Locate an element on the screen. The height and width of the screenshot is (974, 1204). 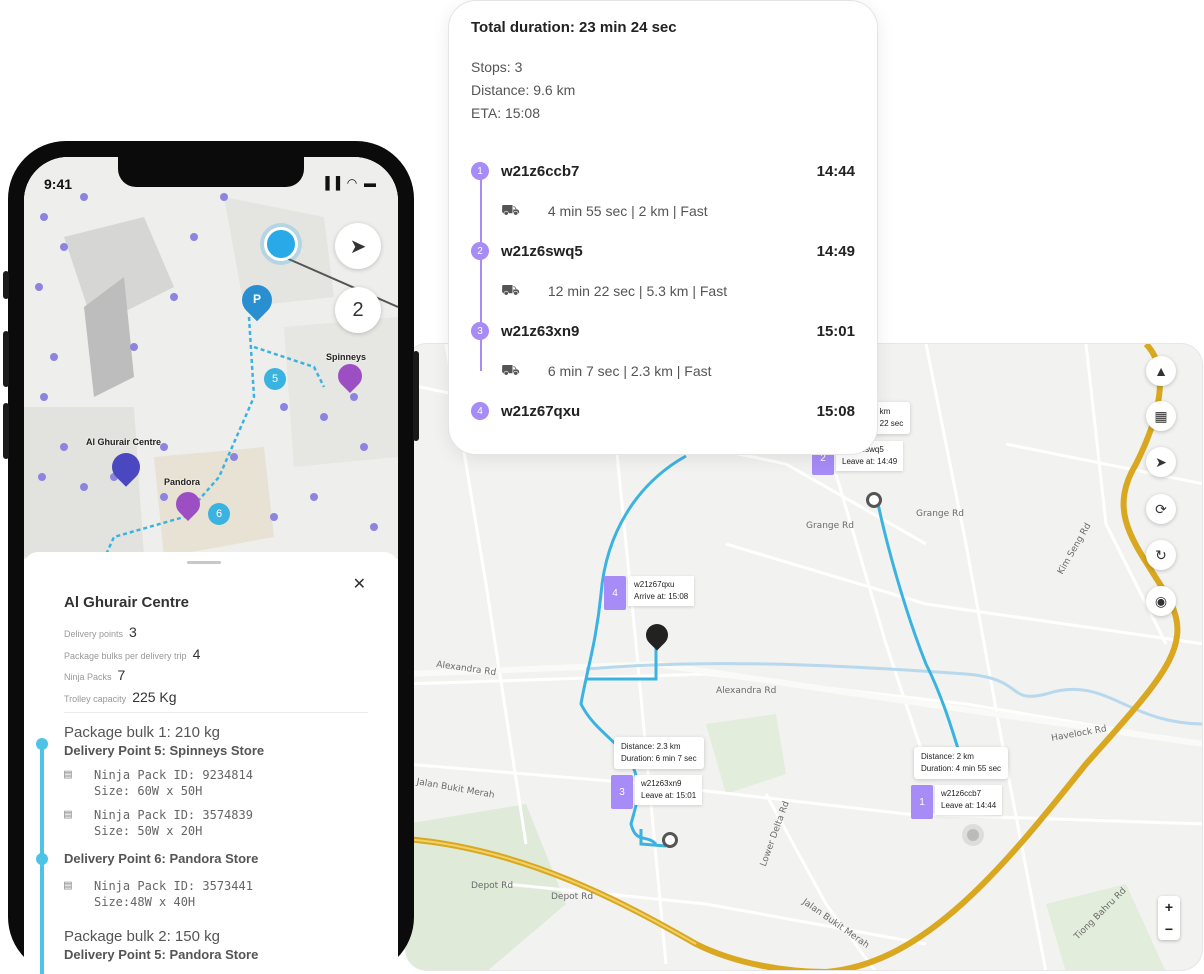
leg-row: ⛟ 12 min 22 sec | 5.3 km | Fast is located at coordinates (663, 291).